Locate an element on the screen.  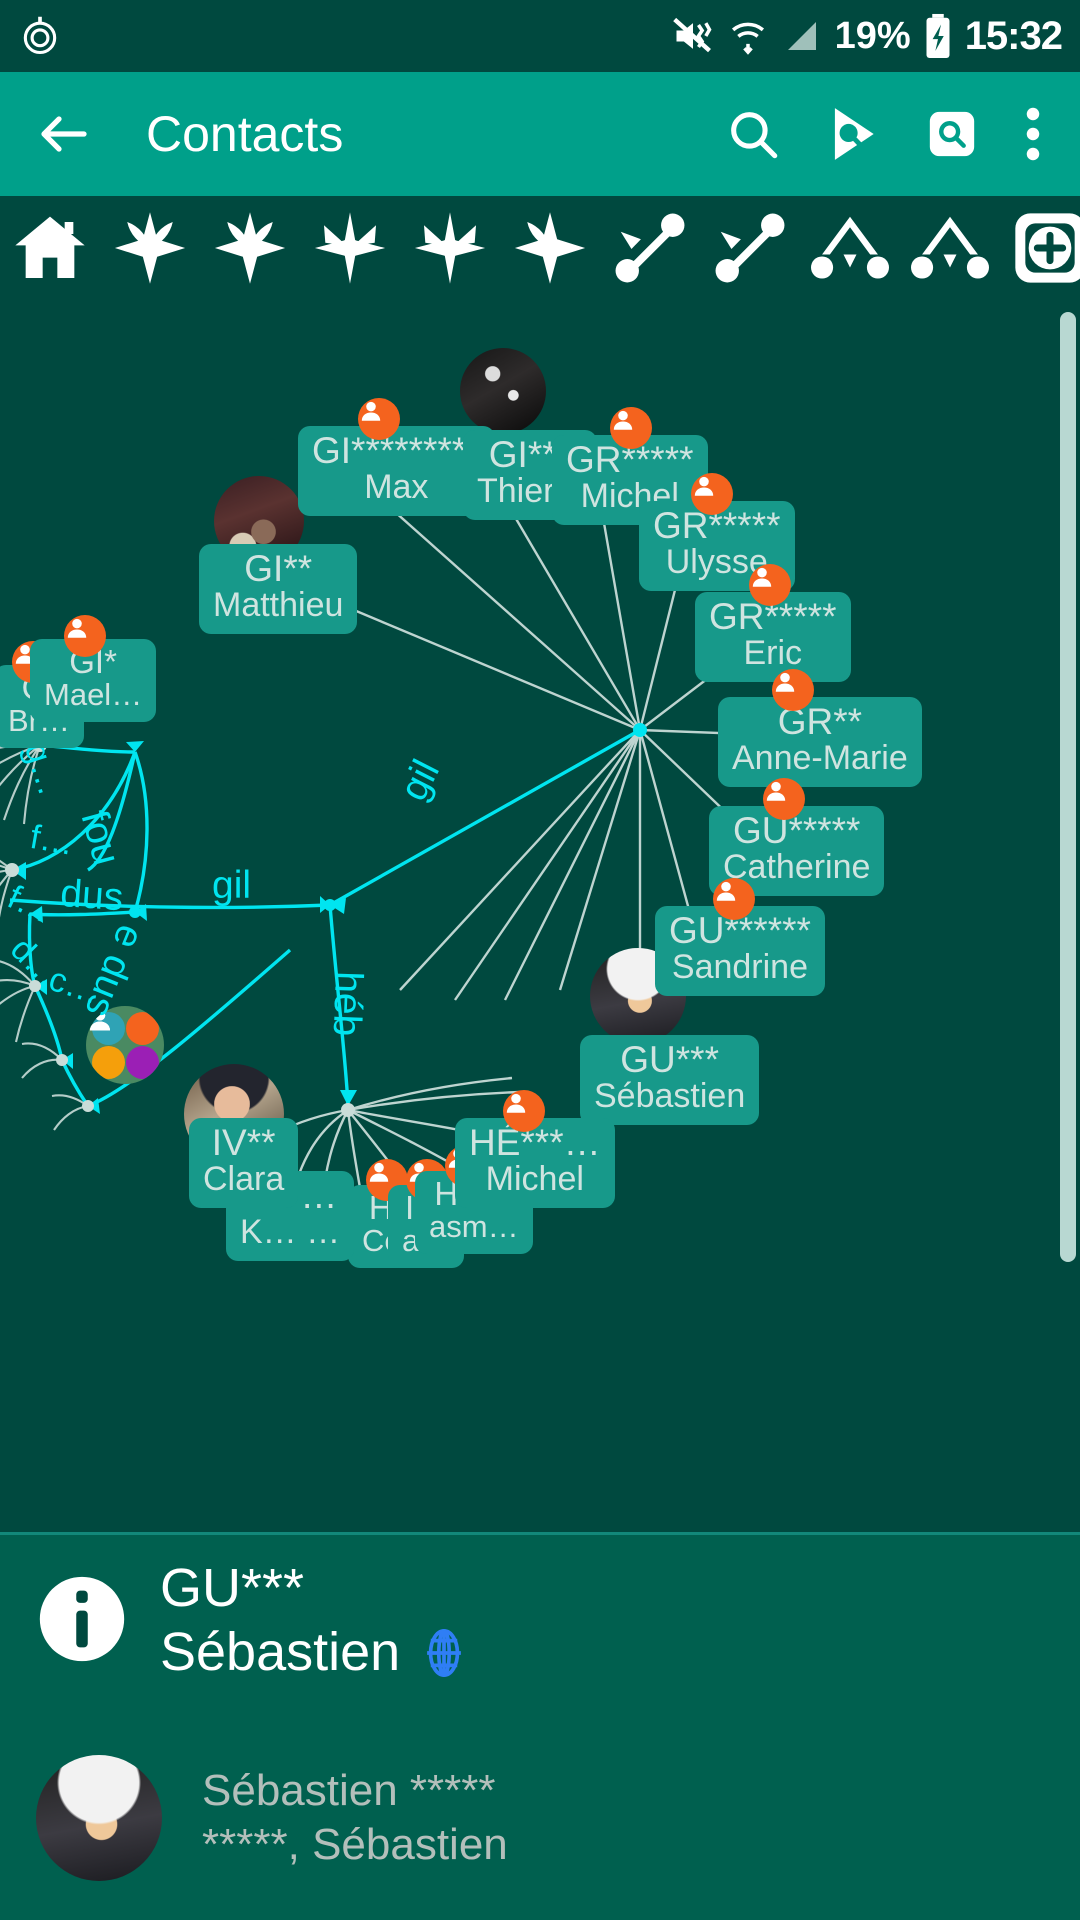
app-bar-actions is located at coordinates (885, 134).